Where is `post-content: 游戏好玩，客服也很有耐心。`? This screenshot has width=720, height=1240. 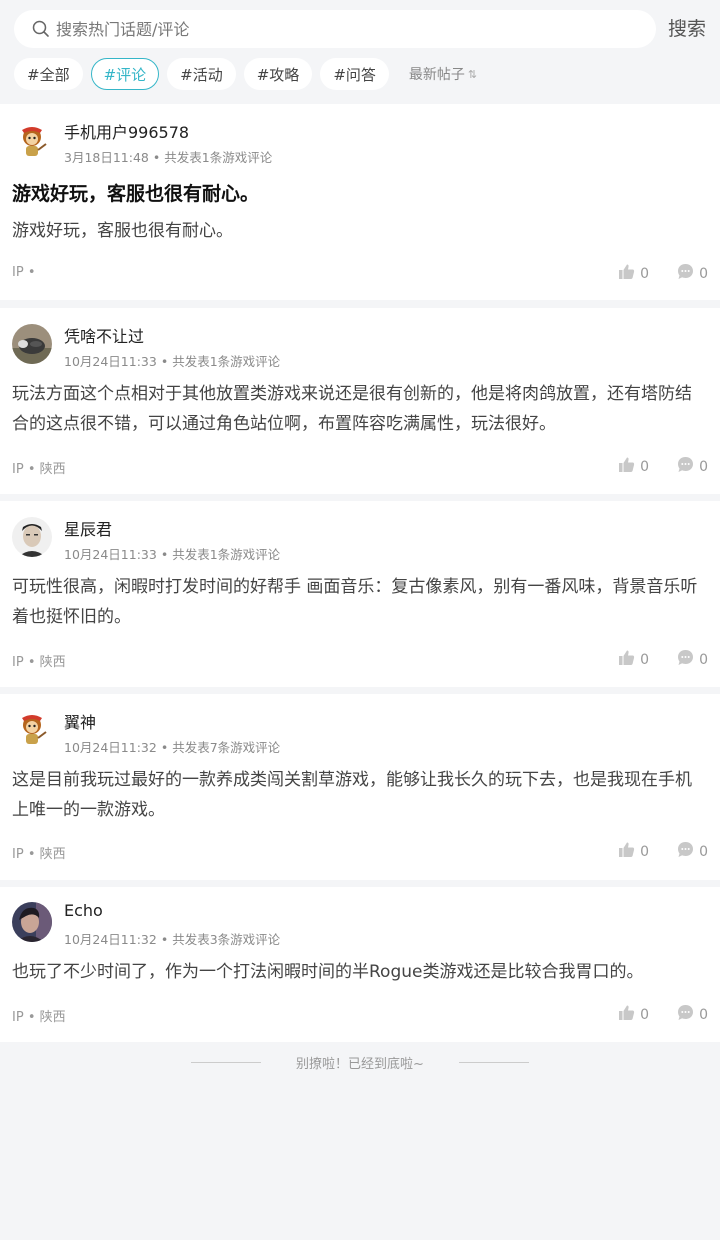 post-content: 游戏好玩，客服也很有耐心。 is located at coordinates (360, 231).